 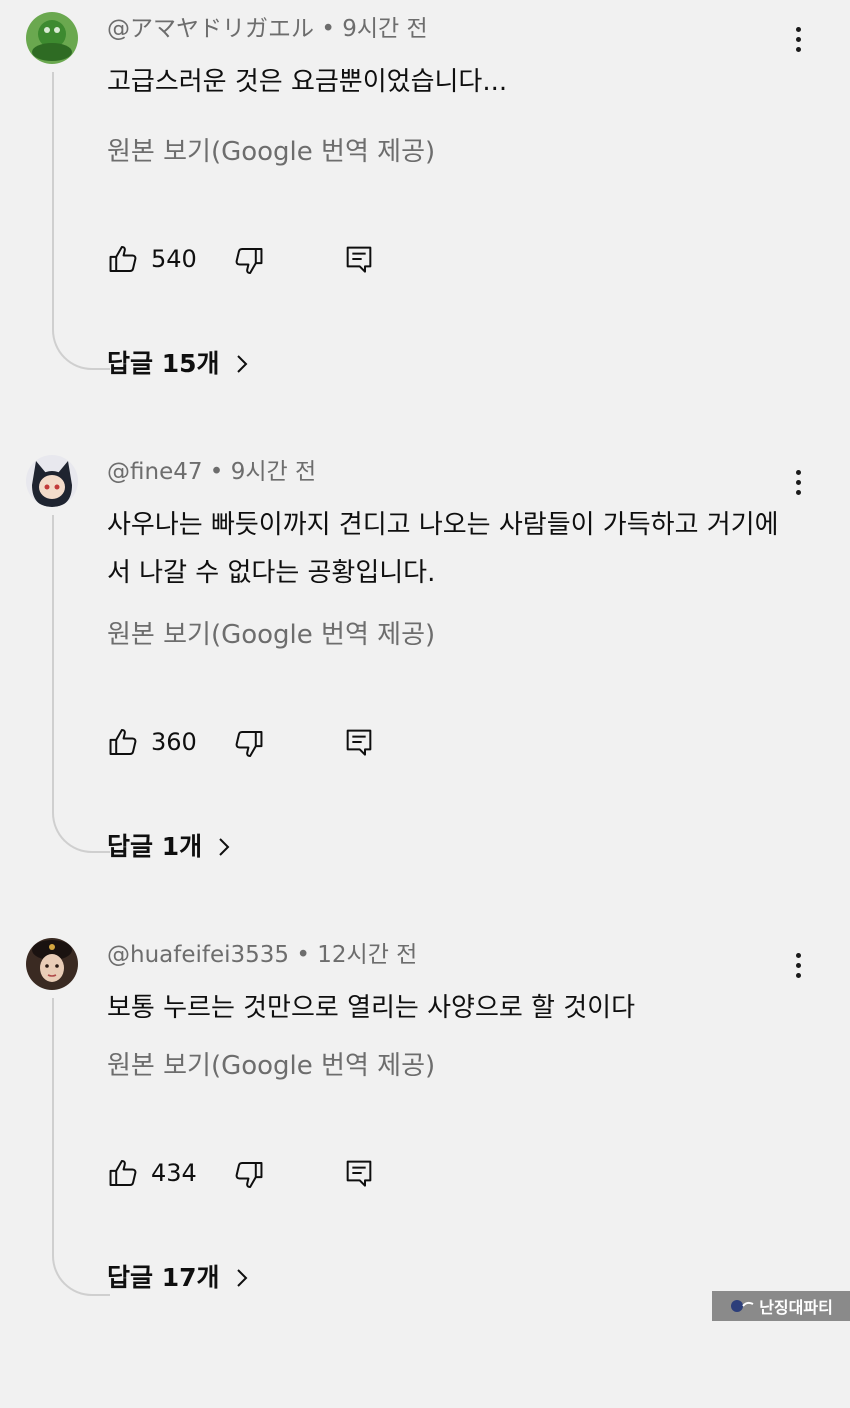 I want to click on author-handle: @huafeifei3535, so click(x=198, y=955).